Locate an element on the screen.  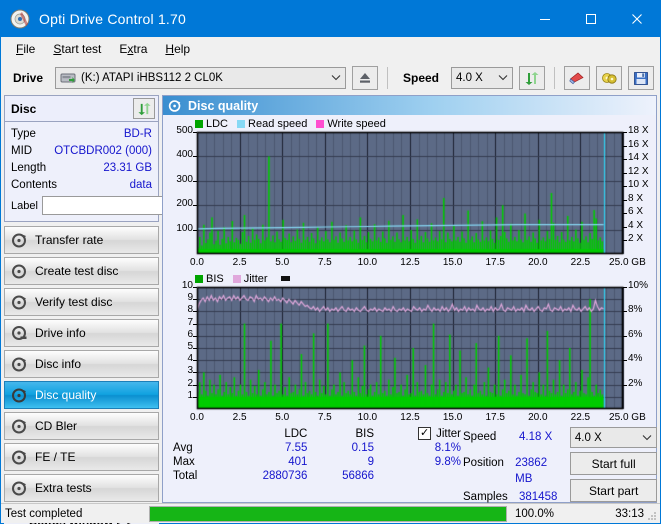
disc-transfer-icon is located at coordinates (19, 240).